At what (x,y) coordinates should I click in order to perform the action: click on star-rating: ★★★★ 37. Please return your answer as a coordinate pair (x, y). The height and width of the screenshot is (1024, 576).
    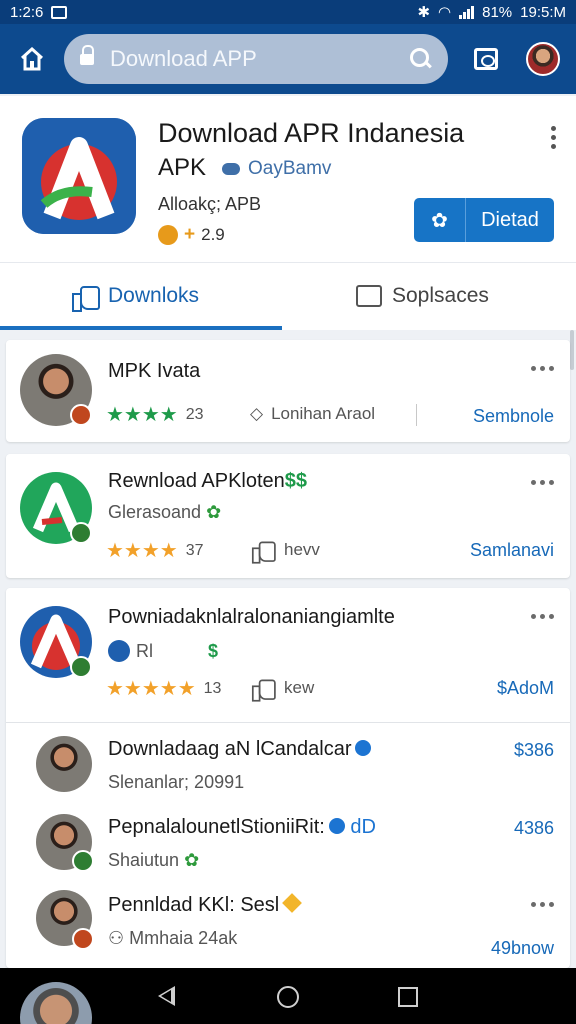
    Looking at the image, I should click on (155, 550).